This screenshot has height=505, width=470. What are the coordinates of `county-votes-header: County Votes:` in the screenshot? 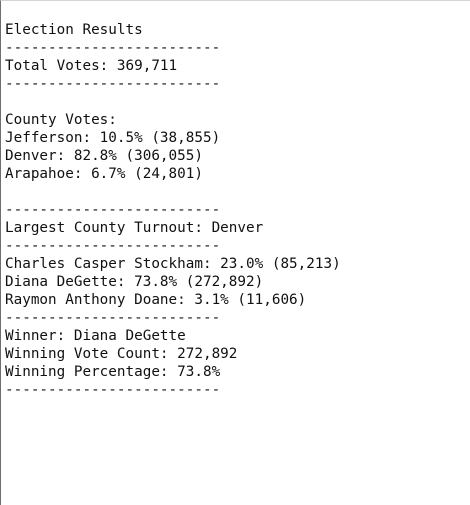 It's located at (61, 120).